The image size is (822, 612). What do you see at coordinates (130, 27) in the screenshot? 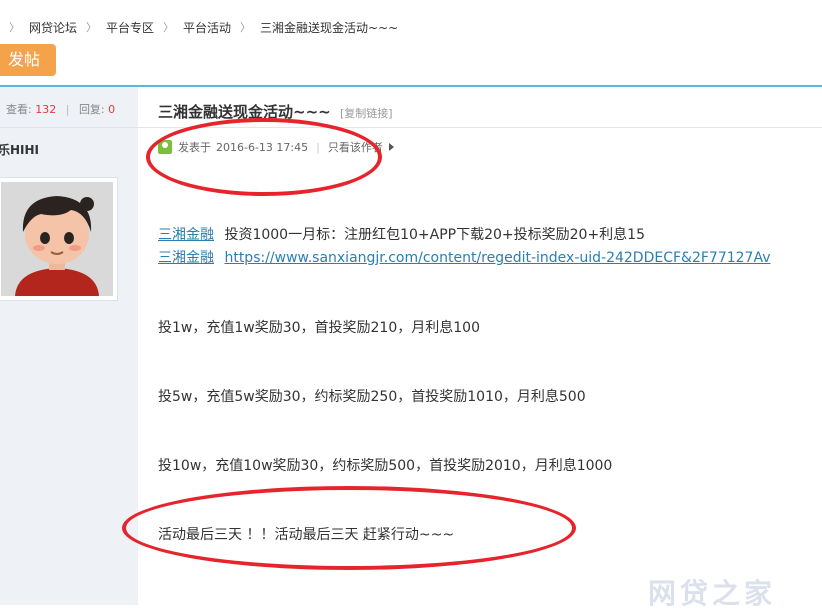
I see `breadcrumb-item-platform-zone: 平台专区` at bounding box center [130, 27].